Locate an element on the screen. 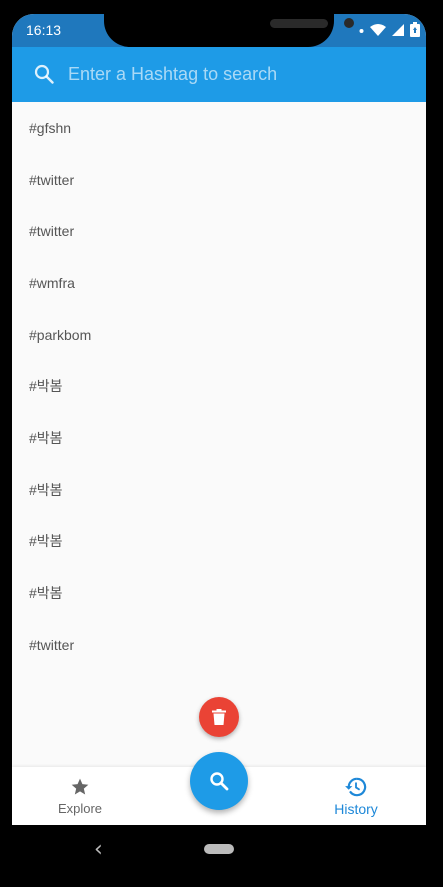 The image size is (443, 887). signal-icon is located at coordinates (398, 29).